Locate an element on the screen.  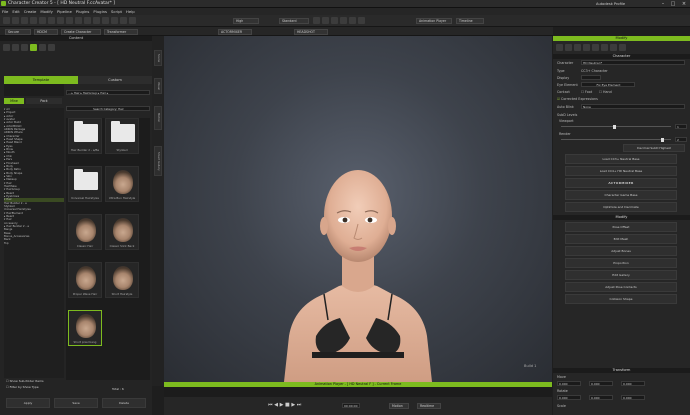
game-base-button: Character Game Base is located at coordinates (621, 195).